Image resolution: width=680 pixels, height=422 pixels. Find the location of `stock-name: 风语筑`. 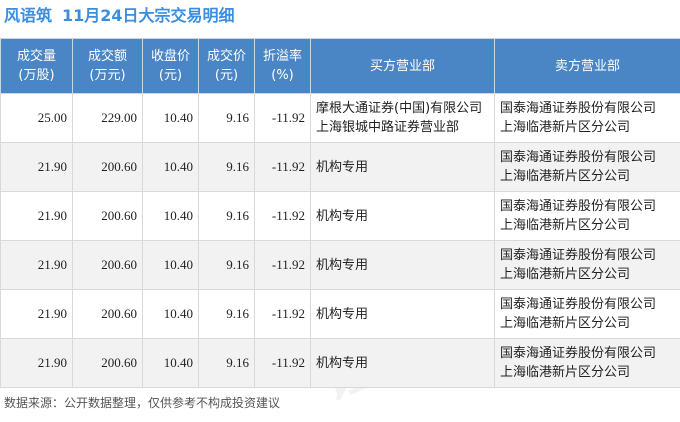

stock-name: 风语筑 is located at coordinates (28, 15).